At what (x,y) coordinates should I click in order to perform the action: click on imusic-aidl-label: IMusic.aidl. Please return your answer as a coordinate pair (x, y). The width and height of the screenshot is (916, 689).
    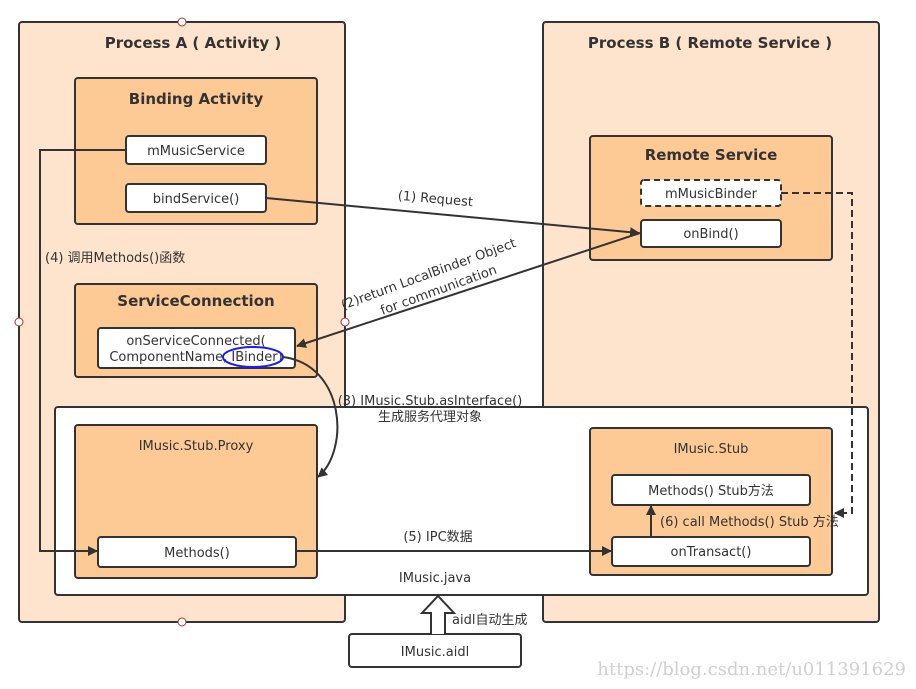
    Looking at the image, I should click on (435, 652).